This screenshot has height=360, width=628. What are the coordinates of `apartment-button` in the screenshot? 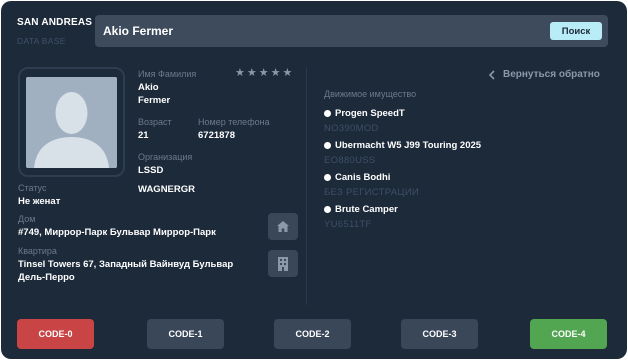 It's located at (283, 263).